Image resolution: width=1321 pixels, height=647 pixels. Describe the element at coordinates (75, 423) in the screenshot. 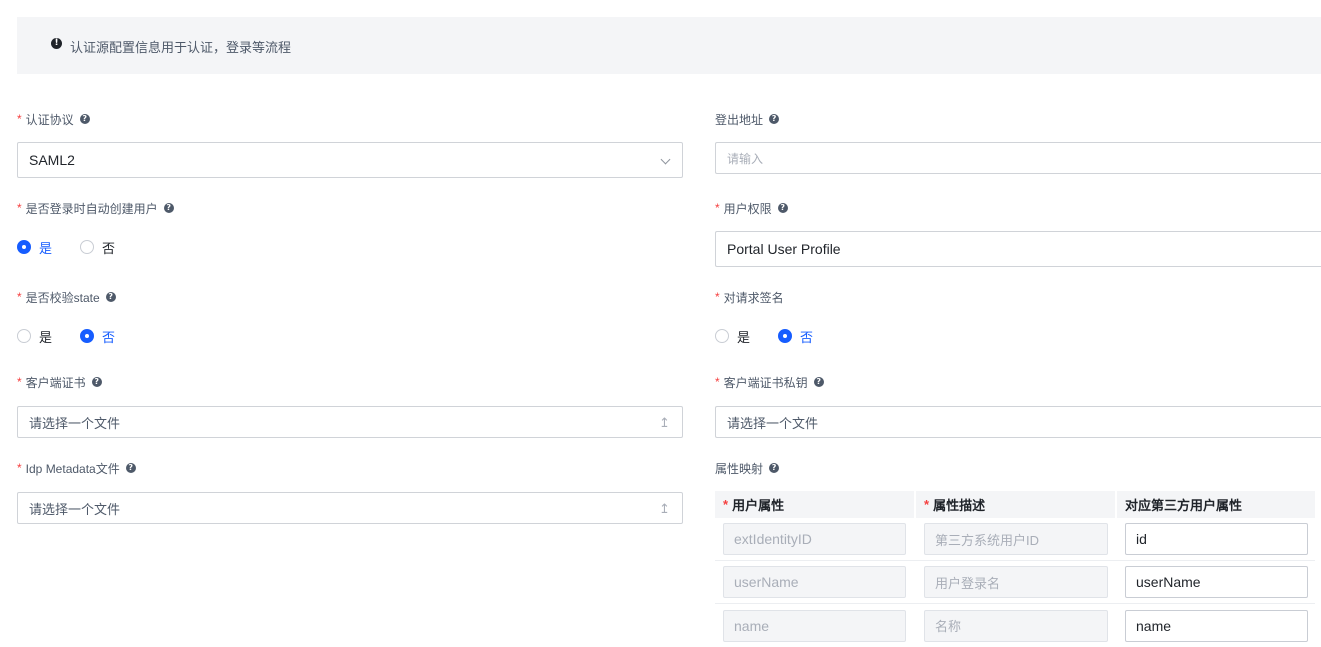

I see `client-cert-file-text: 请选择一个文件` at that location.